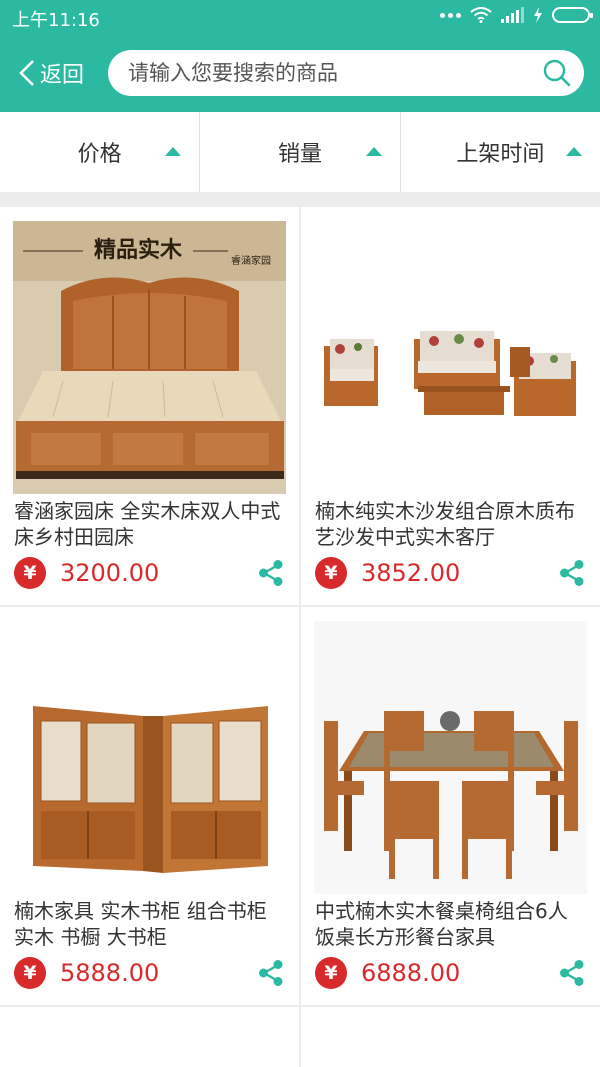 The width and height of the screenshot is (600, 1067). Describe the element at coordinates (62, 75) in the screenshot. I see `back-label: 返回` at that location.